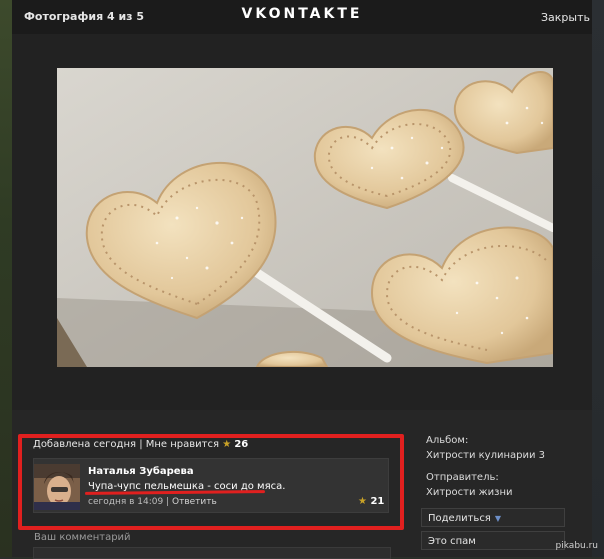 The height and width of the screenshot is (559, 604). What do you see at coordinates (485, 455) in the screenshot?
I see `album-link: Хитрости кулинарии 3` at bounding box center [485, 455].